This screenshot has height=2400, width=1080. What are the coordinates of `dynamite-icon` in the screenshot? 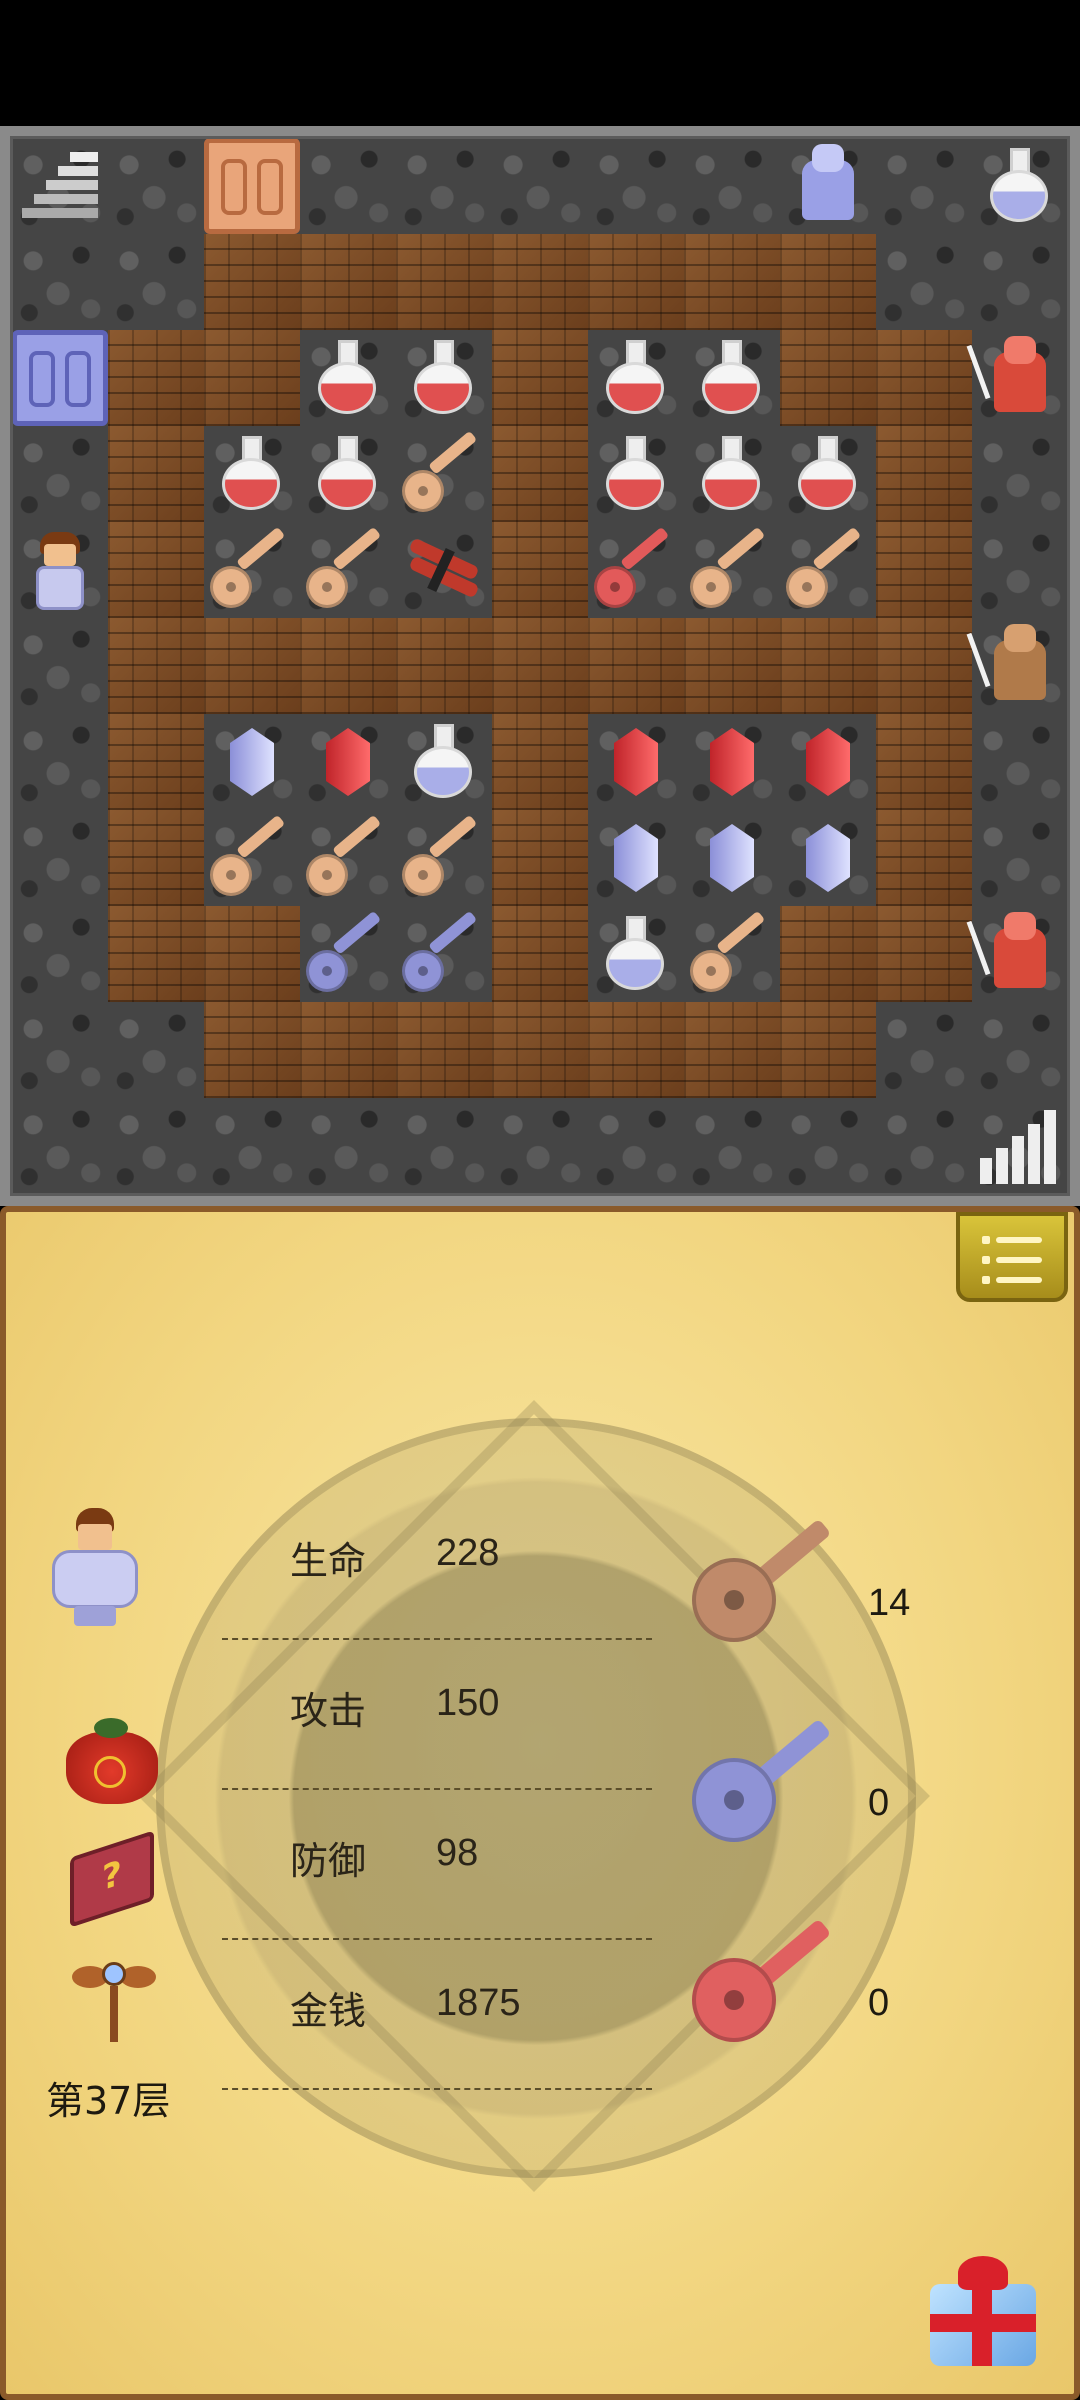 It's located at (444, 570).